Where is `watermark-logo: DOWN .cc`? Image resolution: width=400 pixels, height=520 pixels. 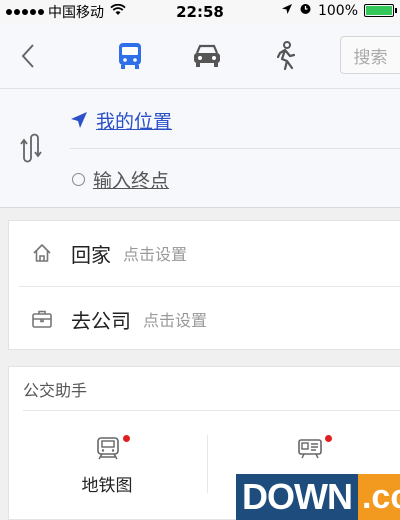 watermark-logo: DOWN .cc is located at coordinates (318, 497).